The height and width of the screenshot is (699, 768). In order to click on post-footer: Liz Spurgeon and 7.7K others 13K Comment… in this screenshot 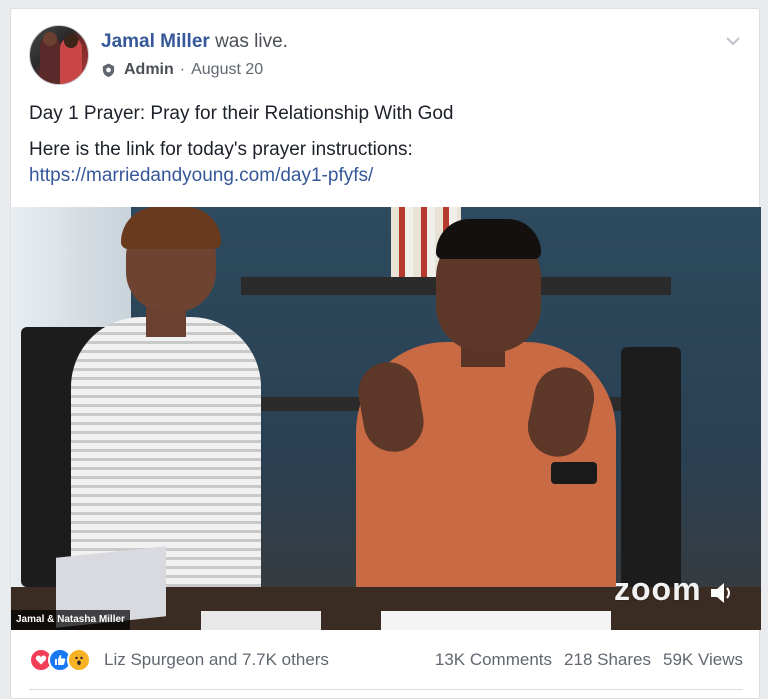, I will do `click(386, 660)`.